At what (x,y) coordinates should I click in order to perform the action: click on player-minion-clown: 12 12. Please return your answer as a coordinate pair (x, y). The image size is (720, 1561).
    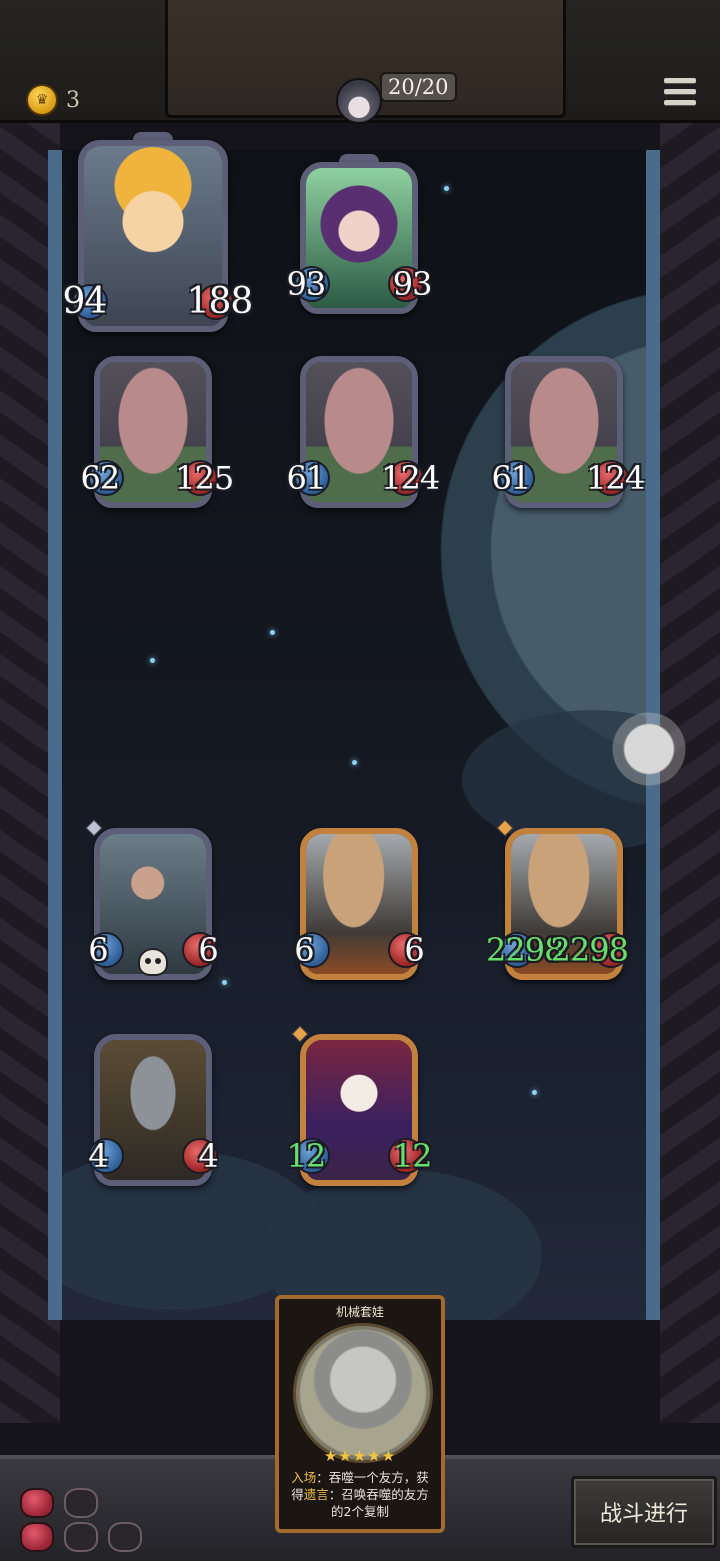
    Looking at the image, I should click on (359, 1105).